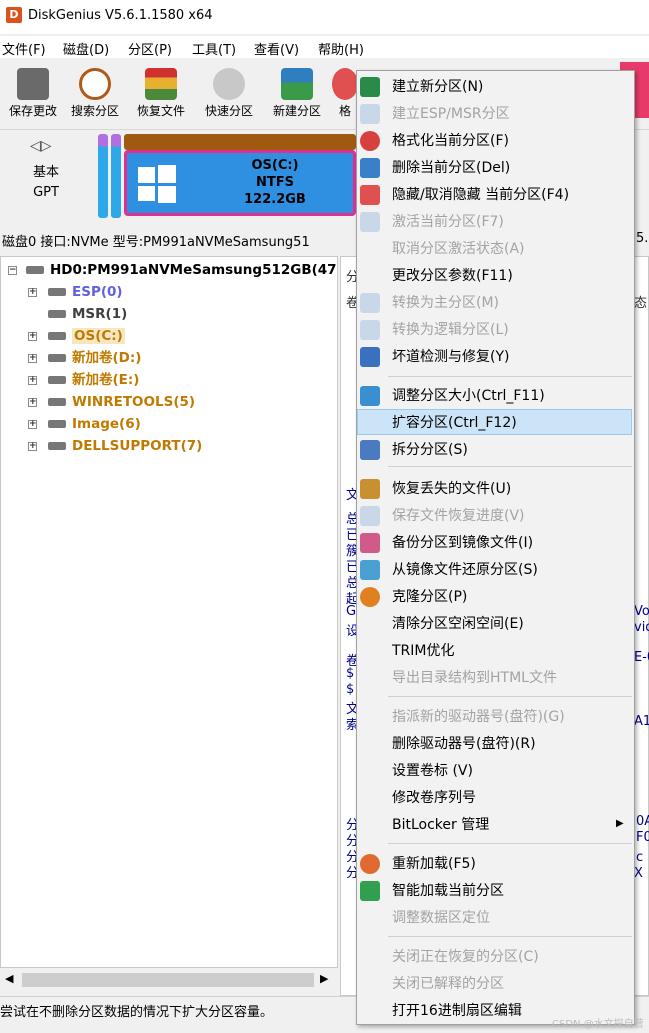  Describe the element at coordinates (33, 96) in the screenshot. I see `save-changes-button: 保存更改` at that location.